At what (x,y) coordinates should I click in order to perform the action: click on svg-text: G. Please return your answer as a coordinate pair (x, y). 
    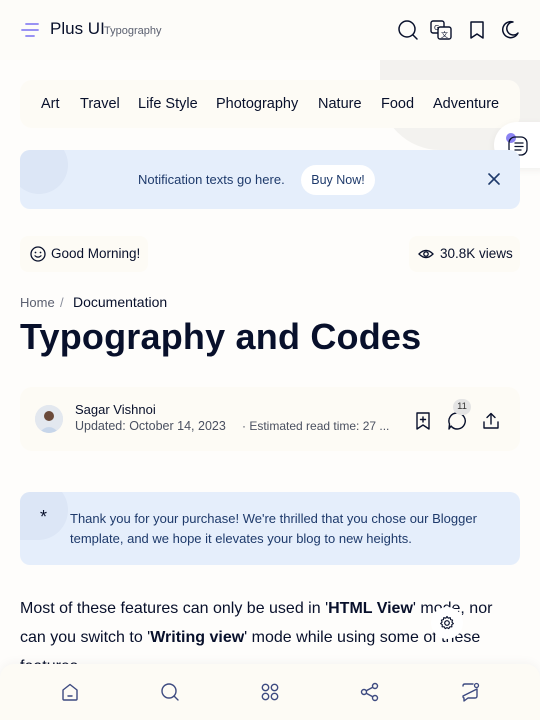
    Looking at the image, I should click on (436, 28).